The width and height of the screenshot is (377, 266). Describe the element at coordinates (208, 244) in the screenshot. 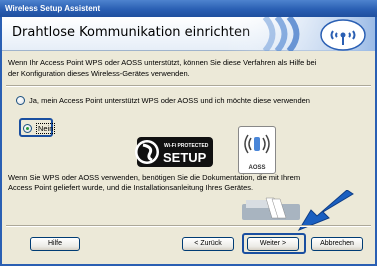

I see `back-button: < Zurück` at that location.